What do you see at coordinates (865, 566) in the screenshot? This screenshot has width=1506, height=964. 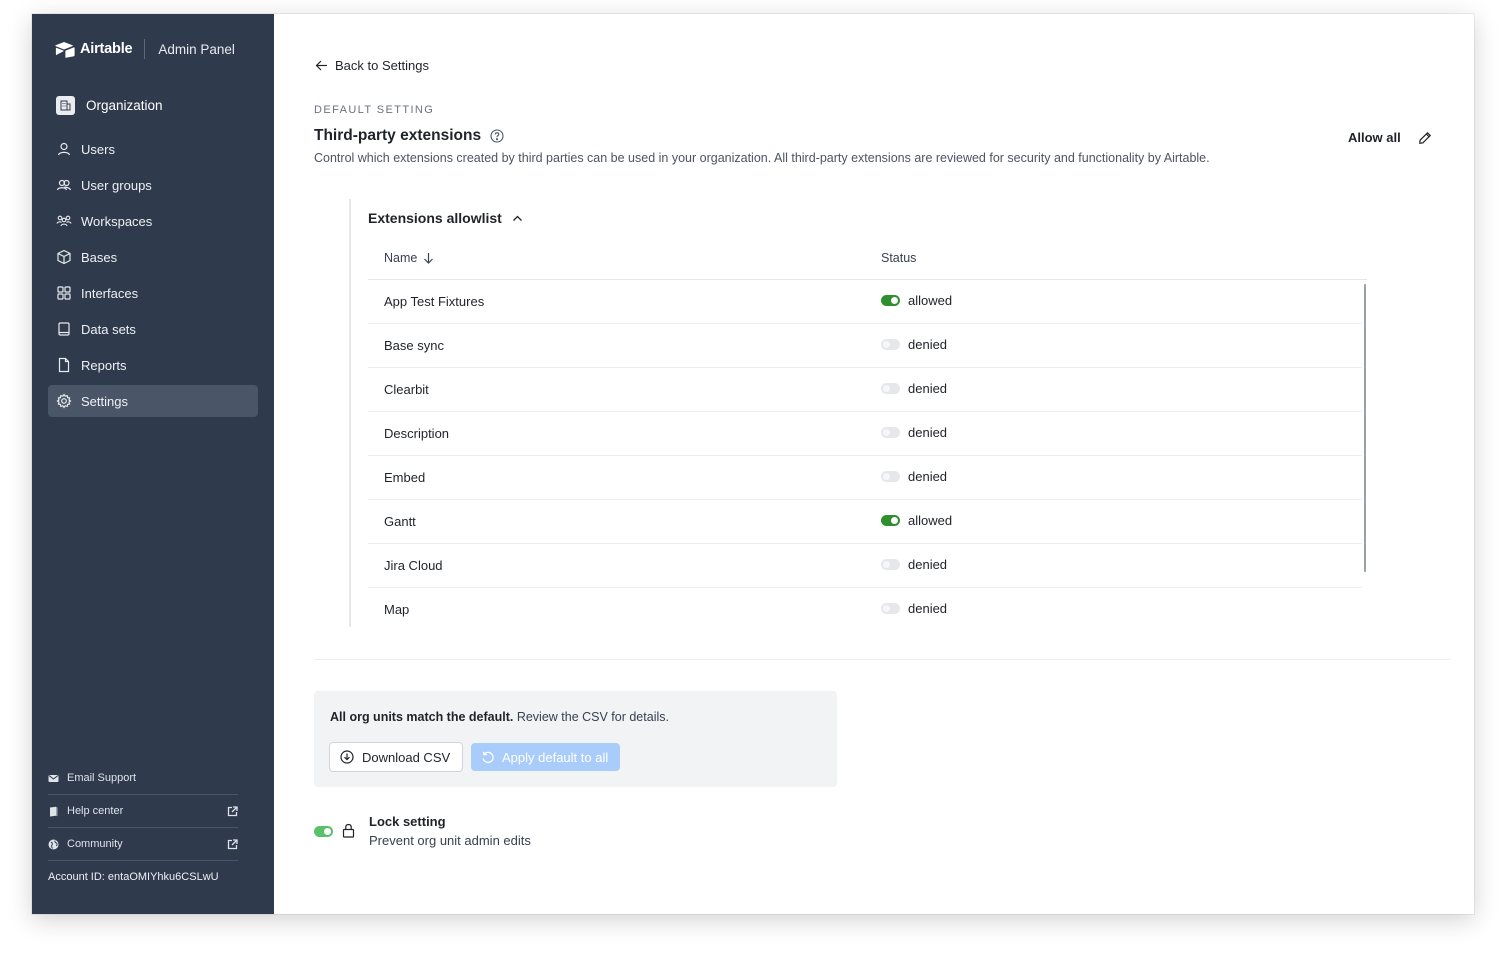 I see `table-row: Jira Cloud denied` at bounding box center [865, 566].